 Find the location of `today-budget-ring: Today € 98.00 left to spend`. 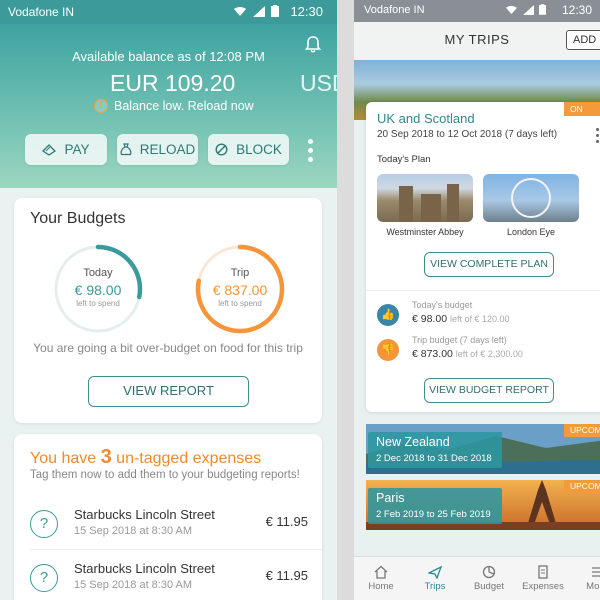

today-budget-ring: Today € 98.00 left to spend is located at coordinates (98, 289).